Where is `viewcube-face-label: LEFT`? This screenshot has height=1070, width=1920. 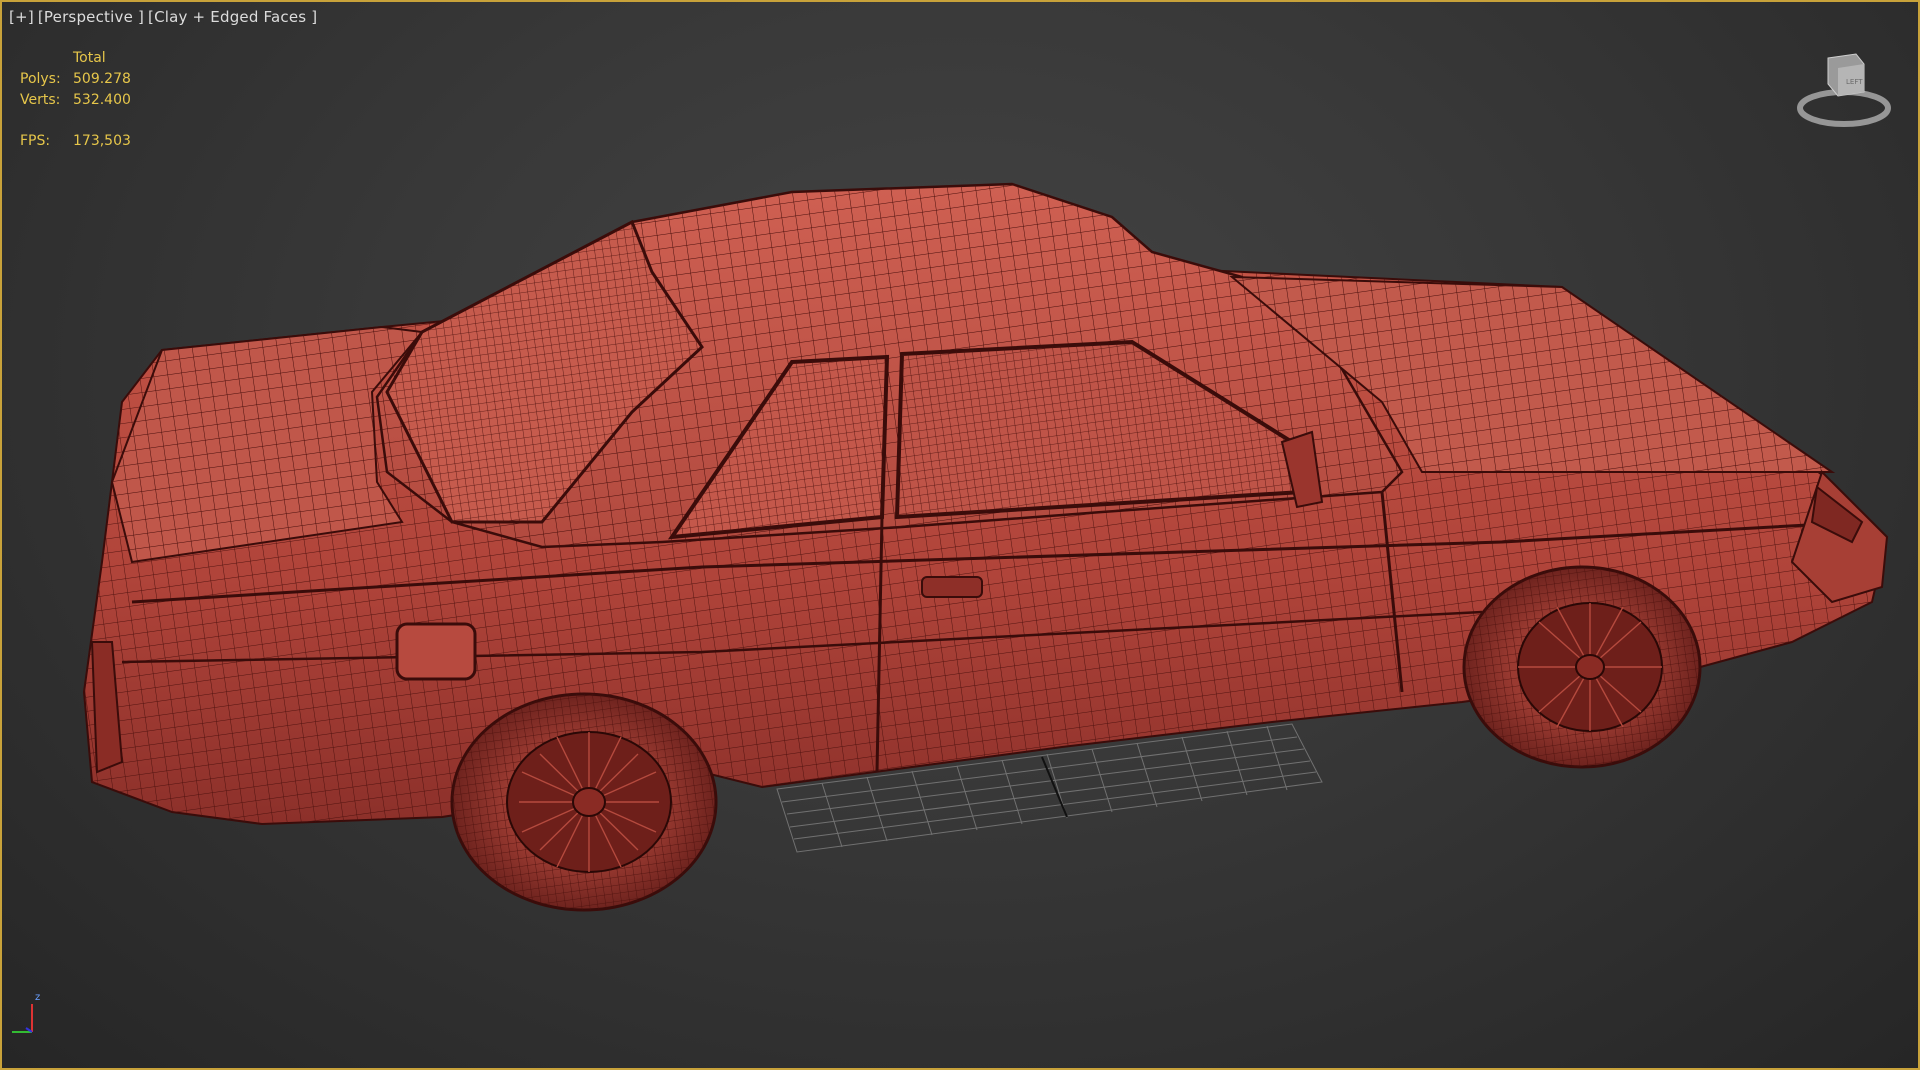
viewcube-face-label: LEFT is located at coordinates (1854, 82).